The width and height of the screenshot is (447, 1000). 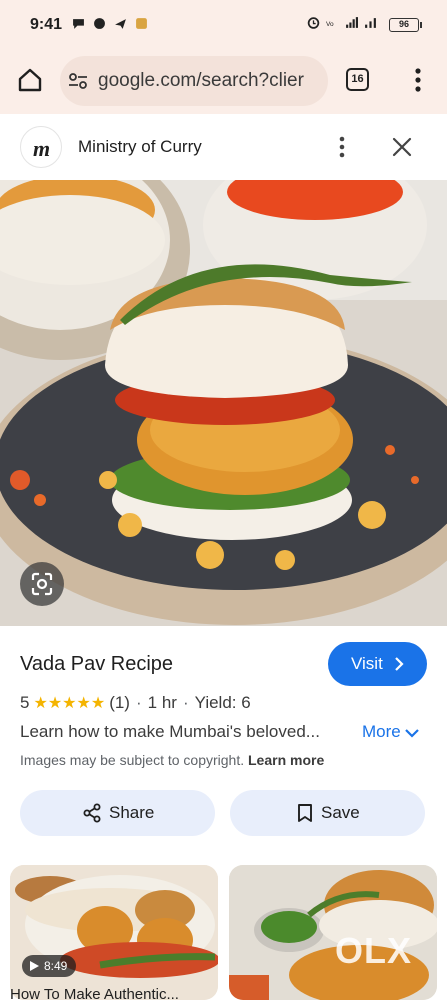 I want to click on olx-watermark: OLX, so click(x=374, y=950).